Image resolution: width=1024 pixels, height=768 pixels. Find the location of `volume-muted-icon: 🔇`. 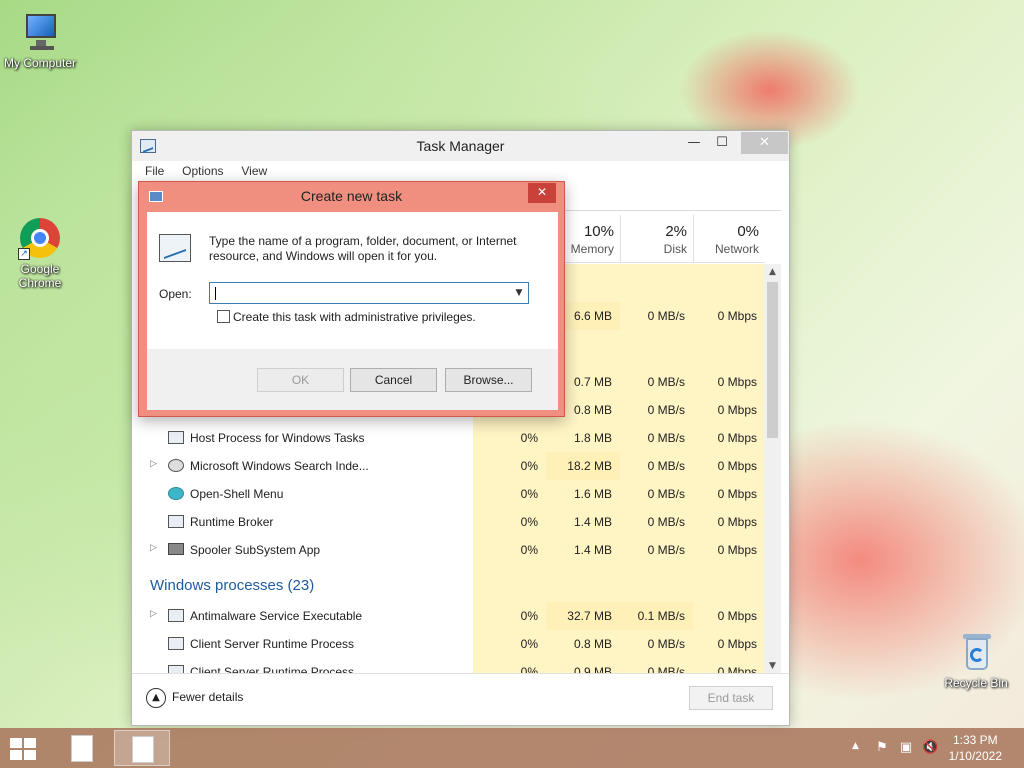

volume-muted-icon: 🔇 is located at coordinates (930, 748).